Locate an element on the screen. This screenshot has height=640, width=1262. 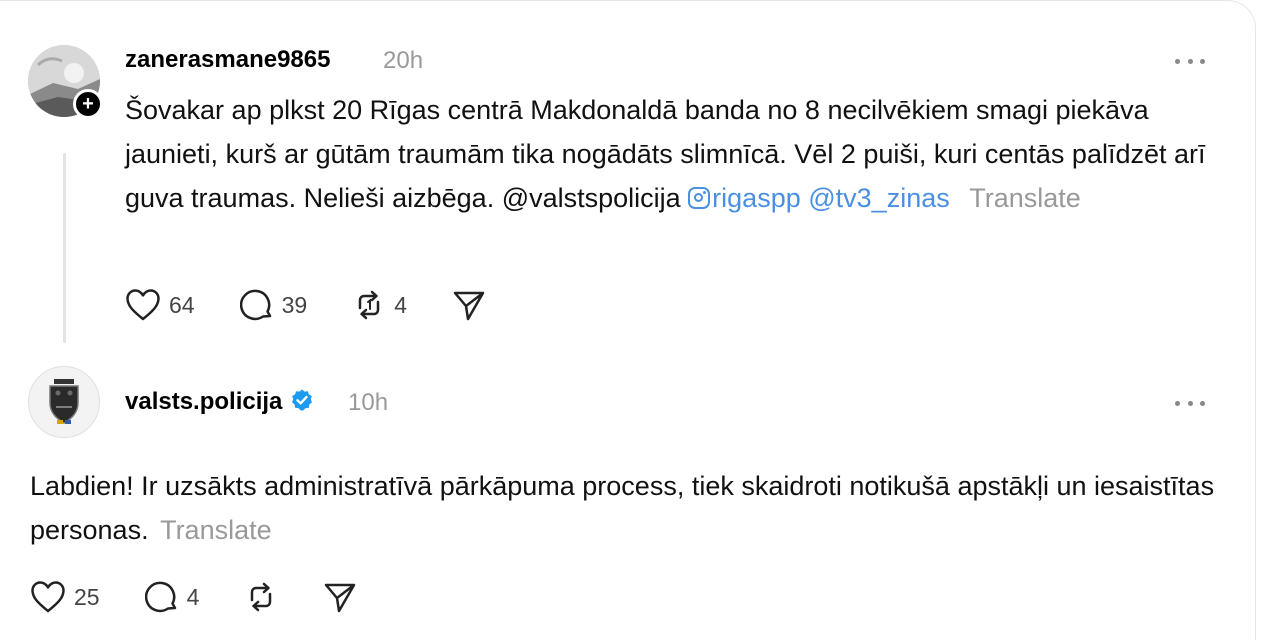
like-button: 25 is located at coordinates (65, 597).